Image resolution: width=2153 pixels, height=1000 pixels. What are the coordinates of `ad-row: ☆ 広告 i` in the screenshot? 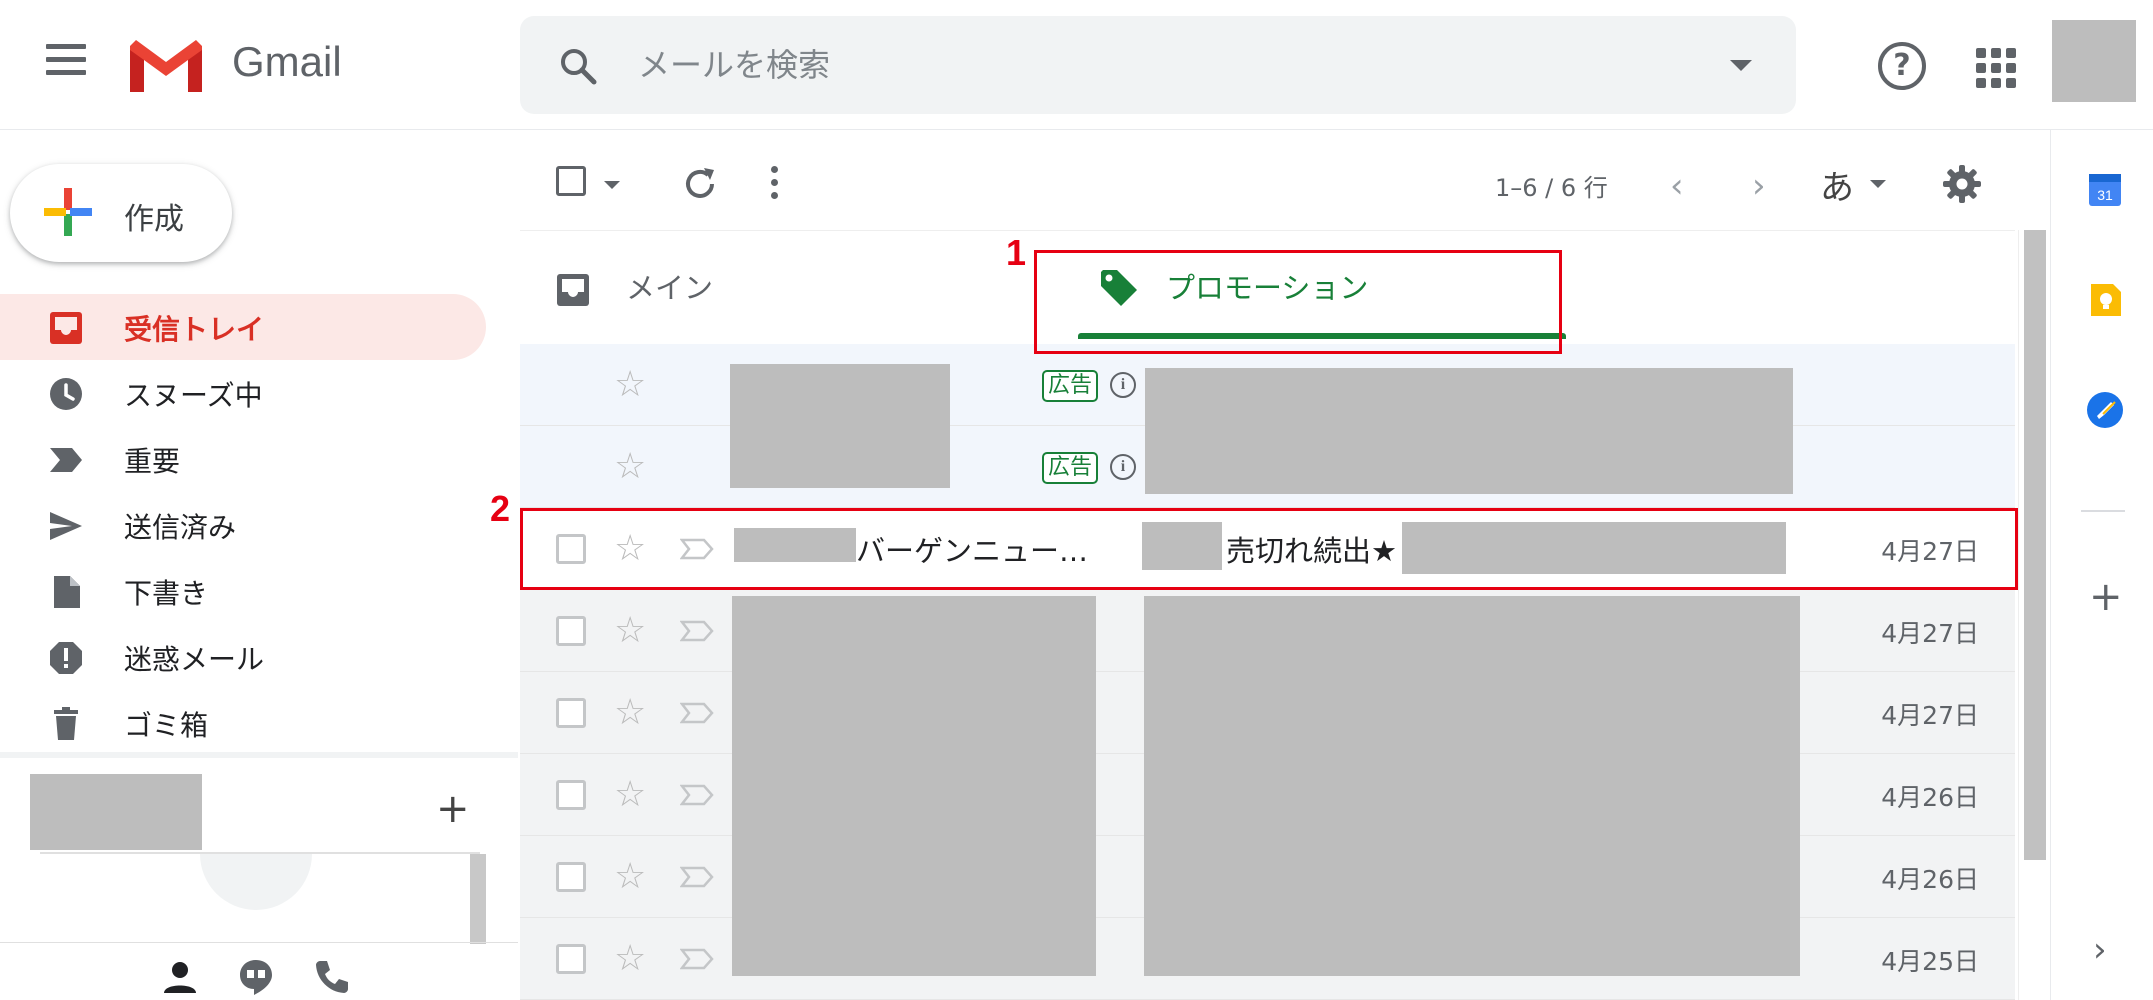 It's located at (1267, 419).